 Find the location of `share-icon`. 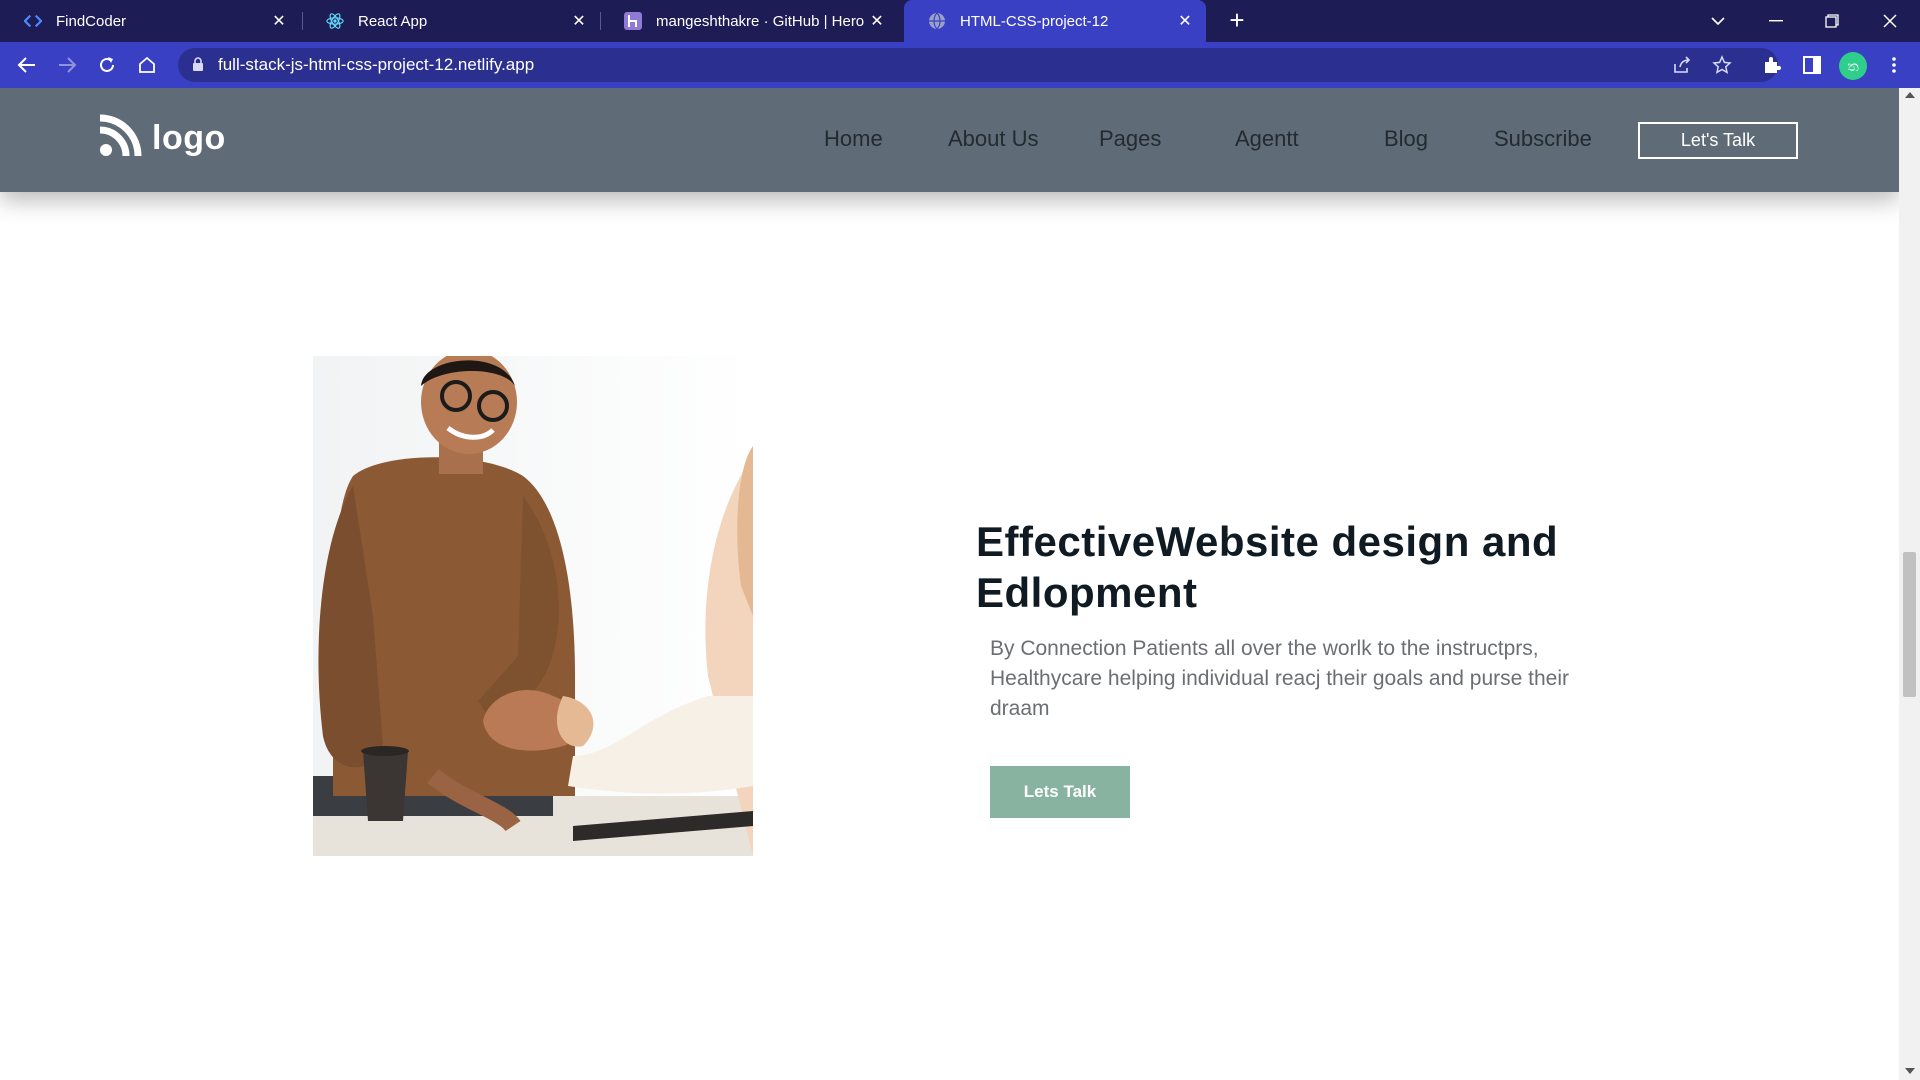

share-icon is located at coordinates (1682, 65).